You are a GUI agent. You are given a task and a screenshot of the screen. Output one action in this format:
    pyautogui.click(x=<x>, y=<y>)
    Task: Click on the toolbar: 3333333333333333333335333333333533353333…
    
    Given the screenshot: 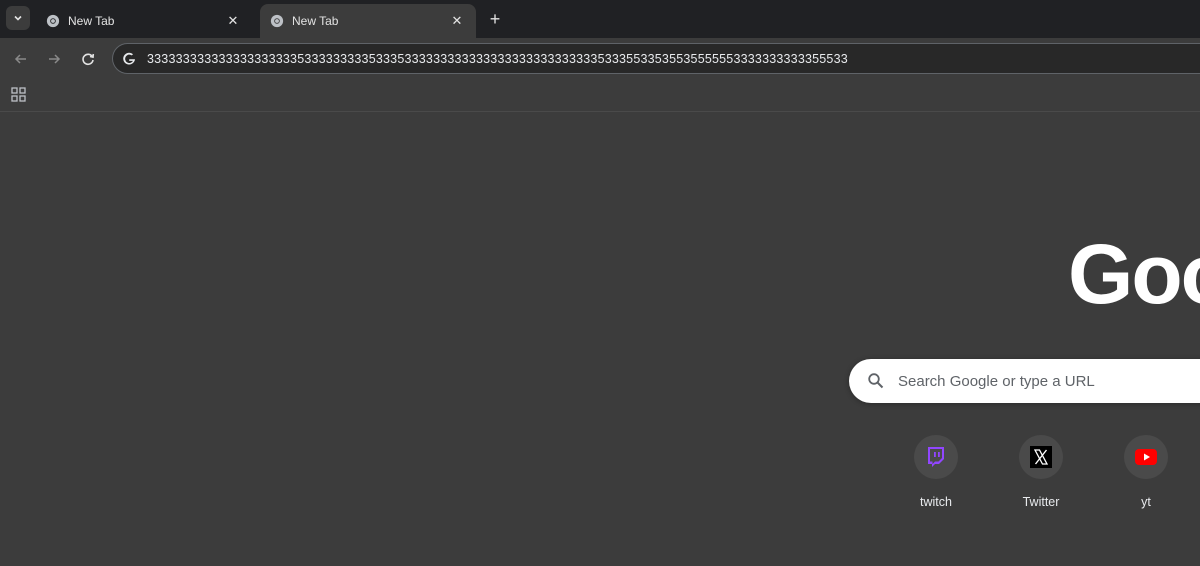 What is the action you would take?
    pyautogui.click(x=600, y=59)
    